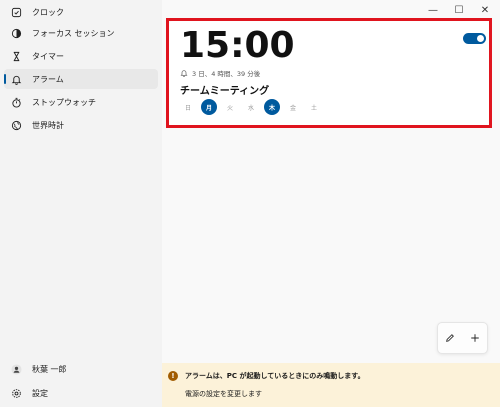 This screenshot has height=407, width=500. I want to click on close-button: ✕, so click(485, 10).